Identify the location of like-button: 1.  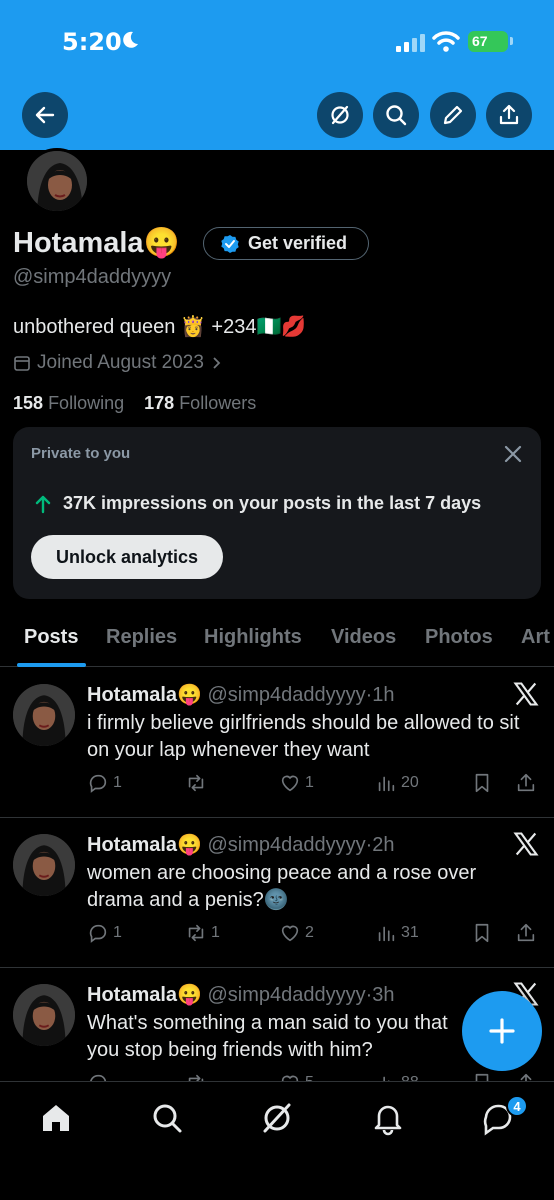
(296, 783).